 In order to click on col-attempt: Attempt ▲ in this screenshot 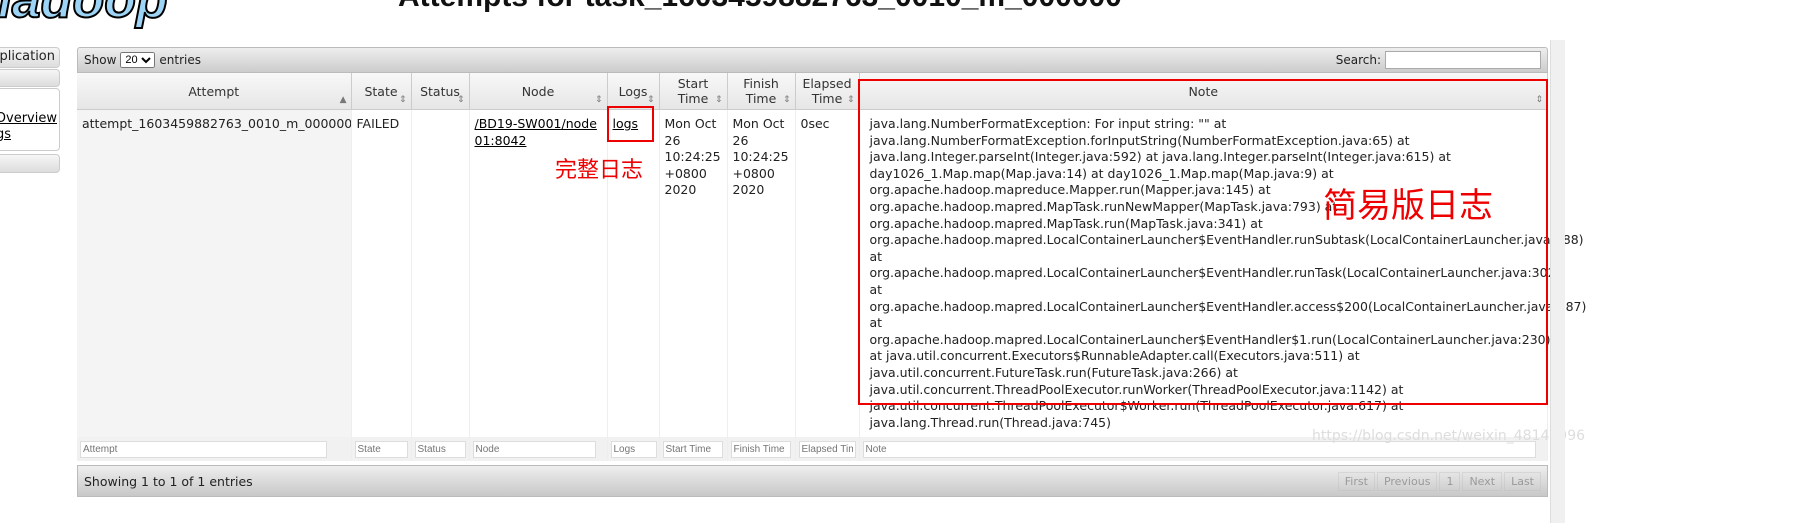, I will do `click(214, 91)`.